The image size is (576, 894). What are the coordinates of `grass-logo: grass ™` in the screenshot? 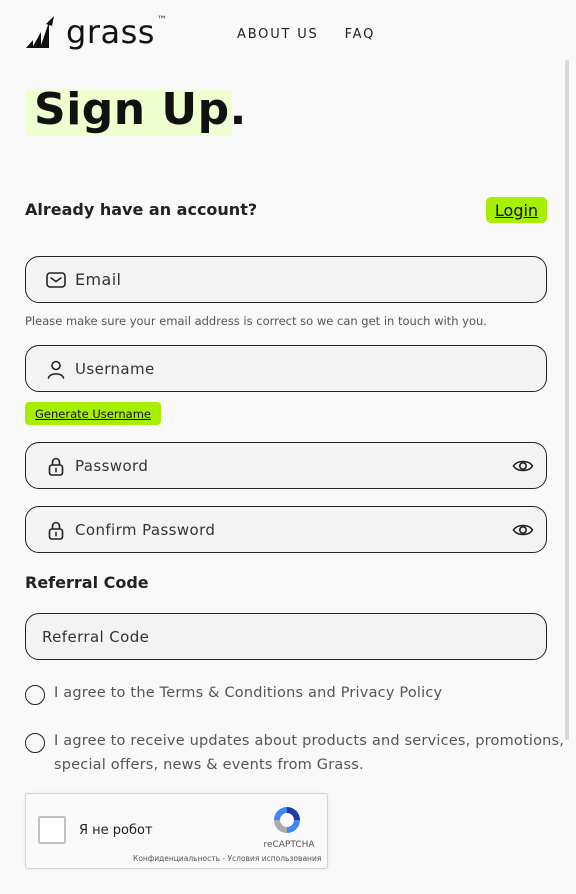 It's located at (95, 32).